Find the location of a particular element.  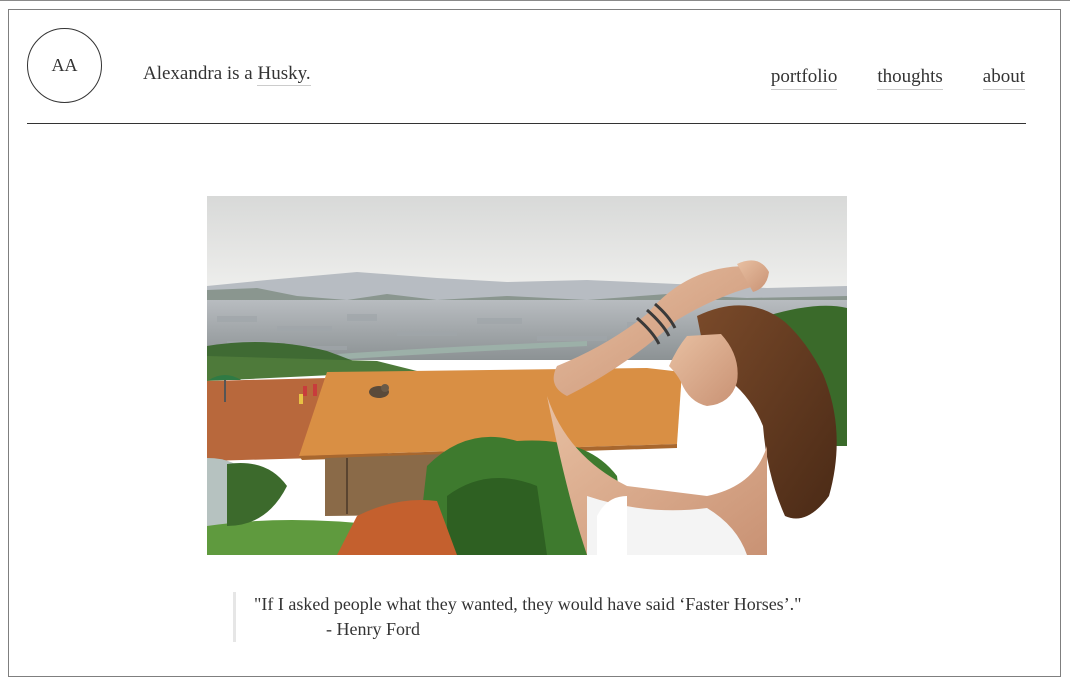

nav-portfolio-link: portfolio is located at coordinates (804, 78).